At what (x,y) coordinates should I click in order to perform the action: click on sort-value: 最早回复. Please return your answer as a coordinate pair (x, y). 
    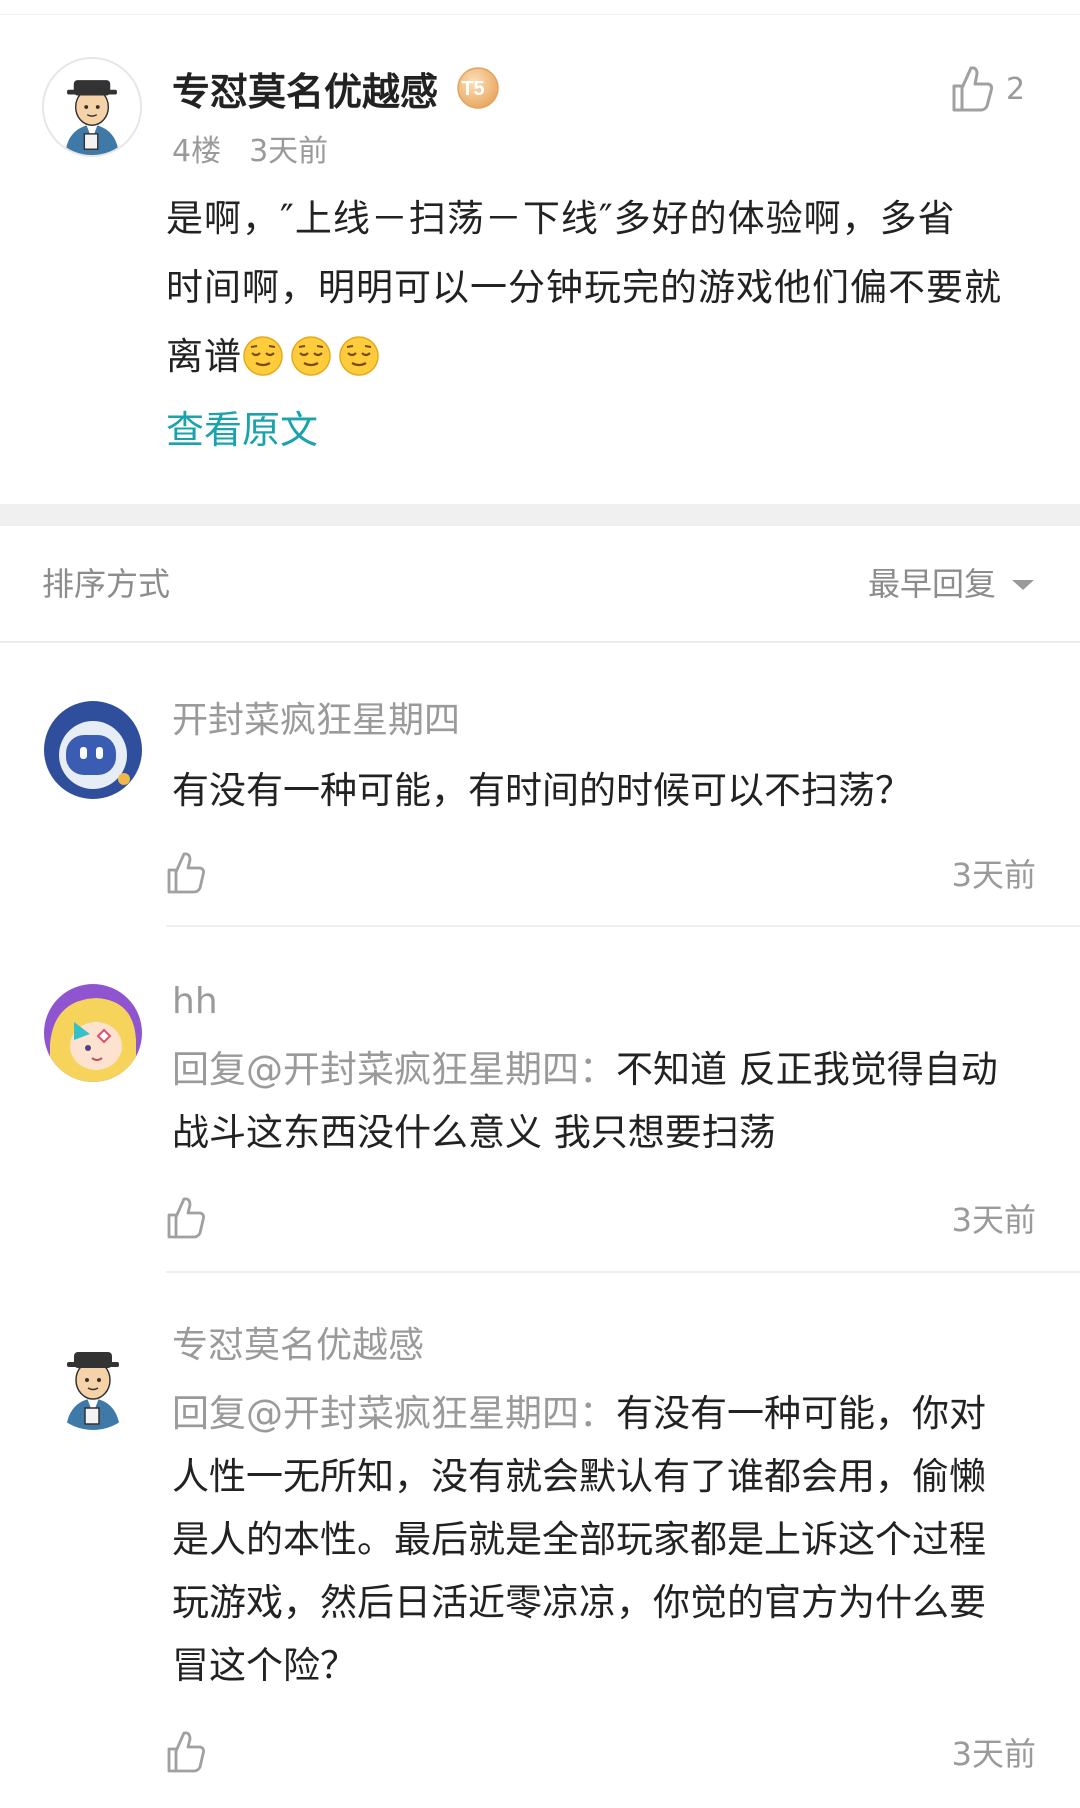
    Looking at the image, I should click on (931, 584).